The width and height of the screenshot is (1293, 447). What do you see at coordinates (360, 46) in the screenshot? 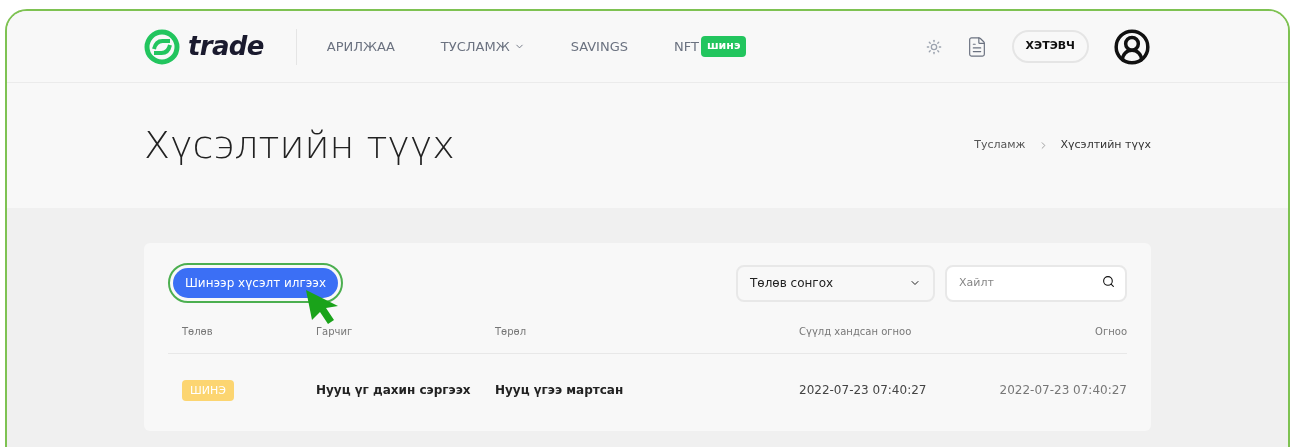
I see `nav-link: АРИЛЖАА` at bounding box center [360, 46].